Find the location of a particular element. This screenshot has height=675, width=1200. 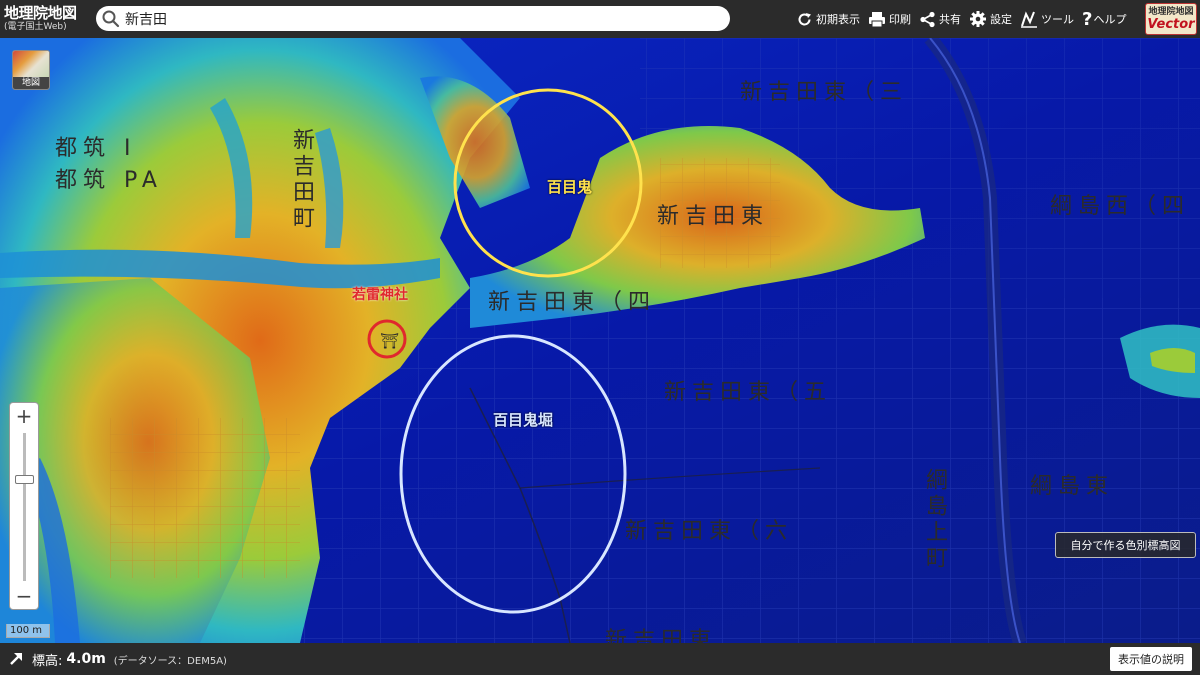

map-label-shin-yoshida-higashi-6: 新吉田東（六 is located at coordinates (709, 531).